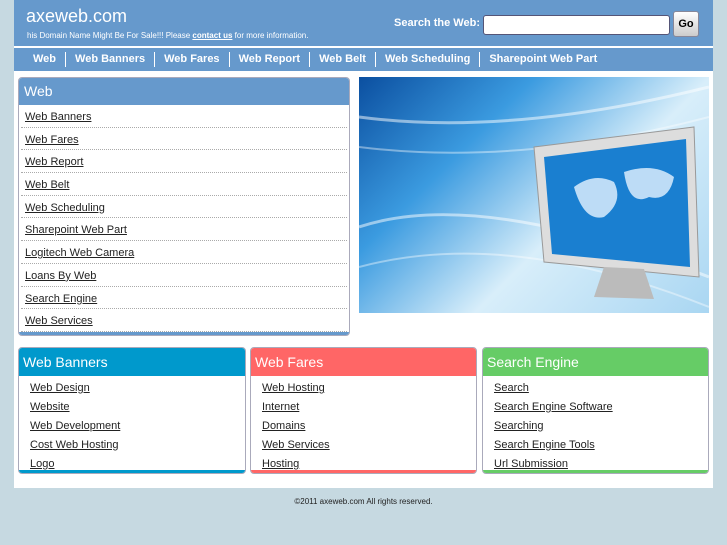  Describe the element at coordinates (280, 464) in the screenshot. I see `box-link: Hosting` at that location.